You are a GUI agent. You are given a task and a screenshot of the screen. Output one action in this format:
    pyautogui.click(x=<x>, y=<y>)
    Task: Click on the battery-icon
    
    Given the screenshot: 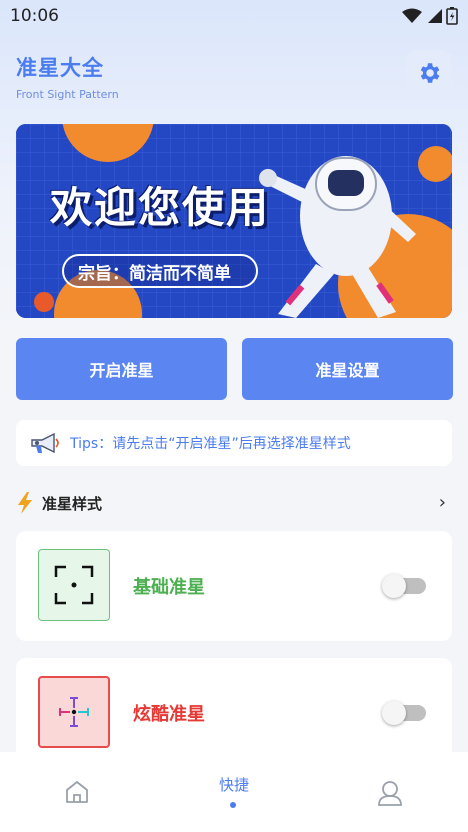 What is the action you would take?
    pyautogui.click(x=452, y=16)
    